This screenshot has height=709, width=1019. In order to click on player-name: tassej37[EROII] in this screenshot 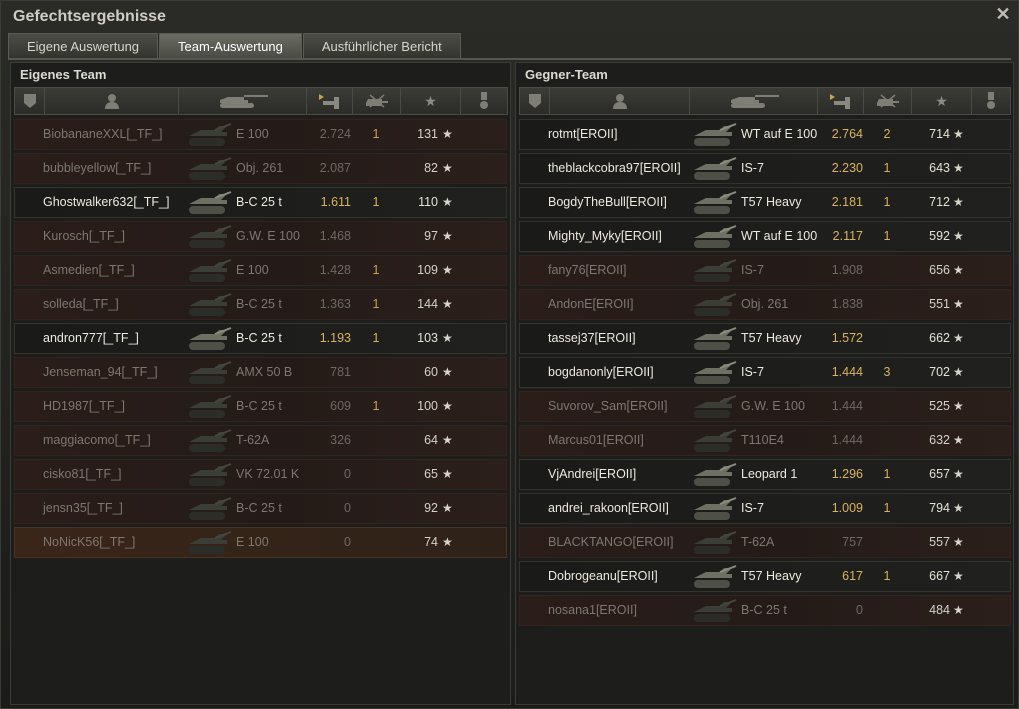, I will do `click(592, 338)`.